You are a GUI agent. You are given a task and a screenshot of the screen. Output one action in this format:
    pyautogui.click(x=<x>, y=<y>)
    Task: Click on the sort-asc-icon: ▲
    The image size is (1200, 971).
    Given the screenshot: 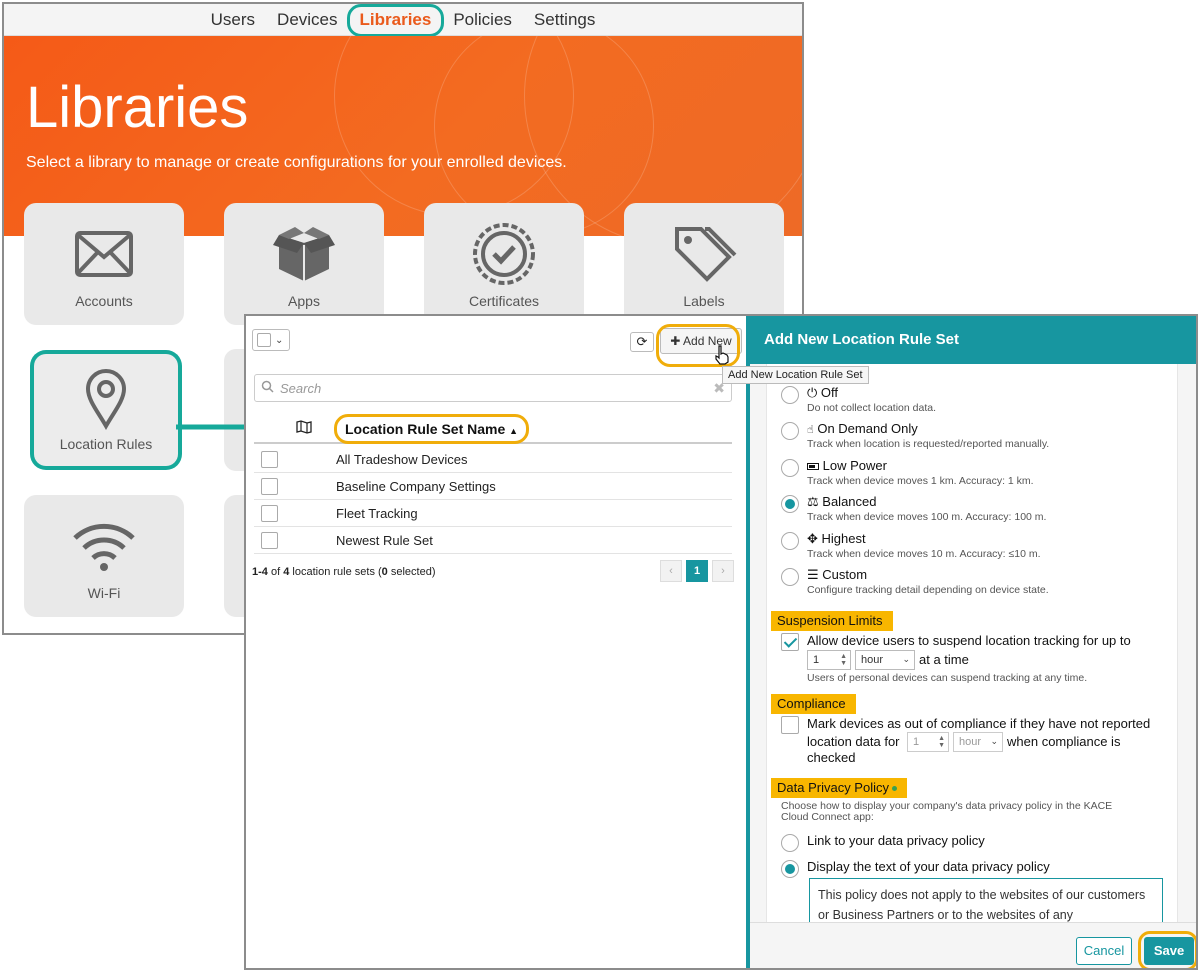 What is the action you would take?
    pyautogui.click(x=514, y=431)
    